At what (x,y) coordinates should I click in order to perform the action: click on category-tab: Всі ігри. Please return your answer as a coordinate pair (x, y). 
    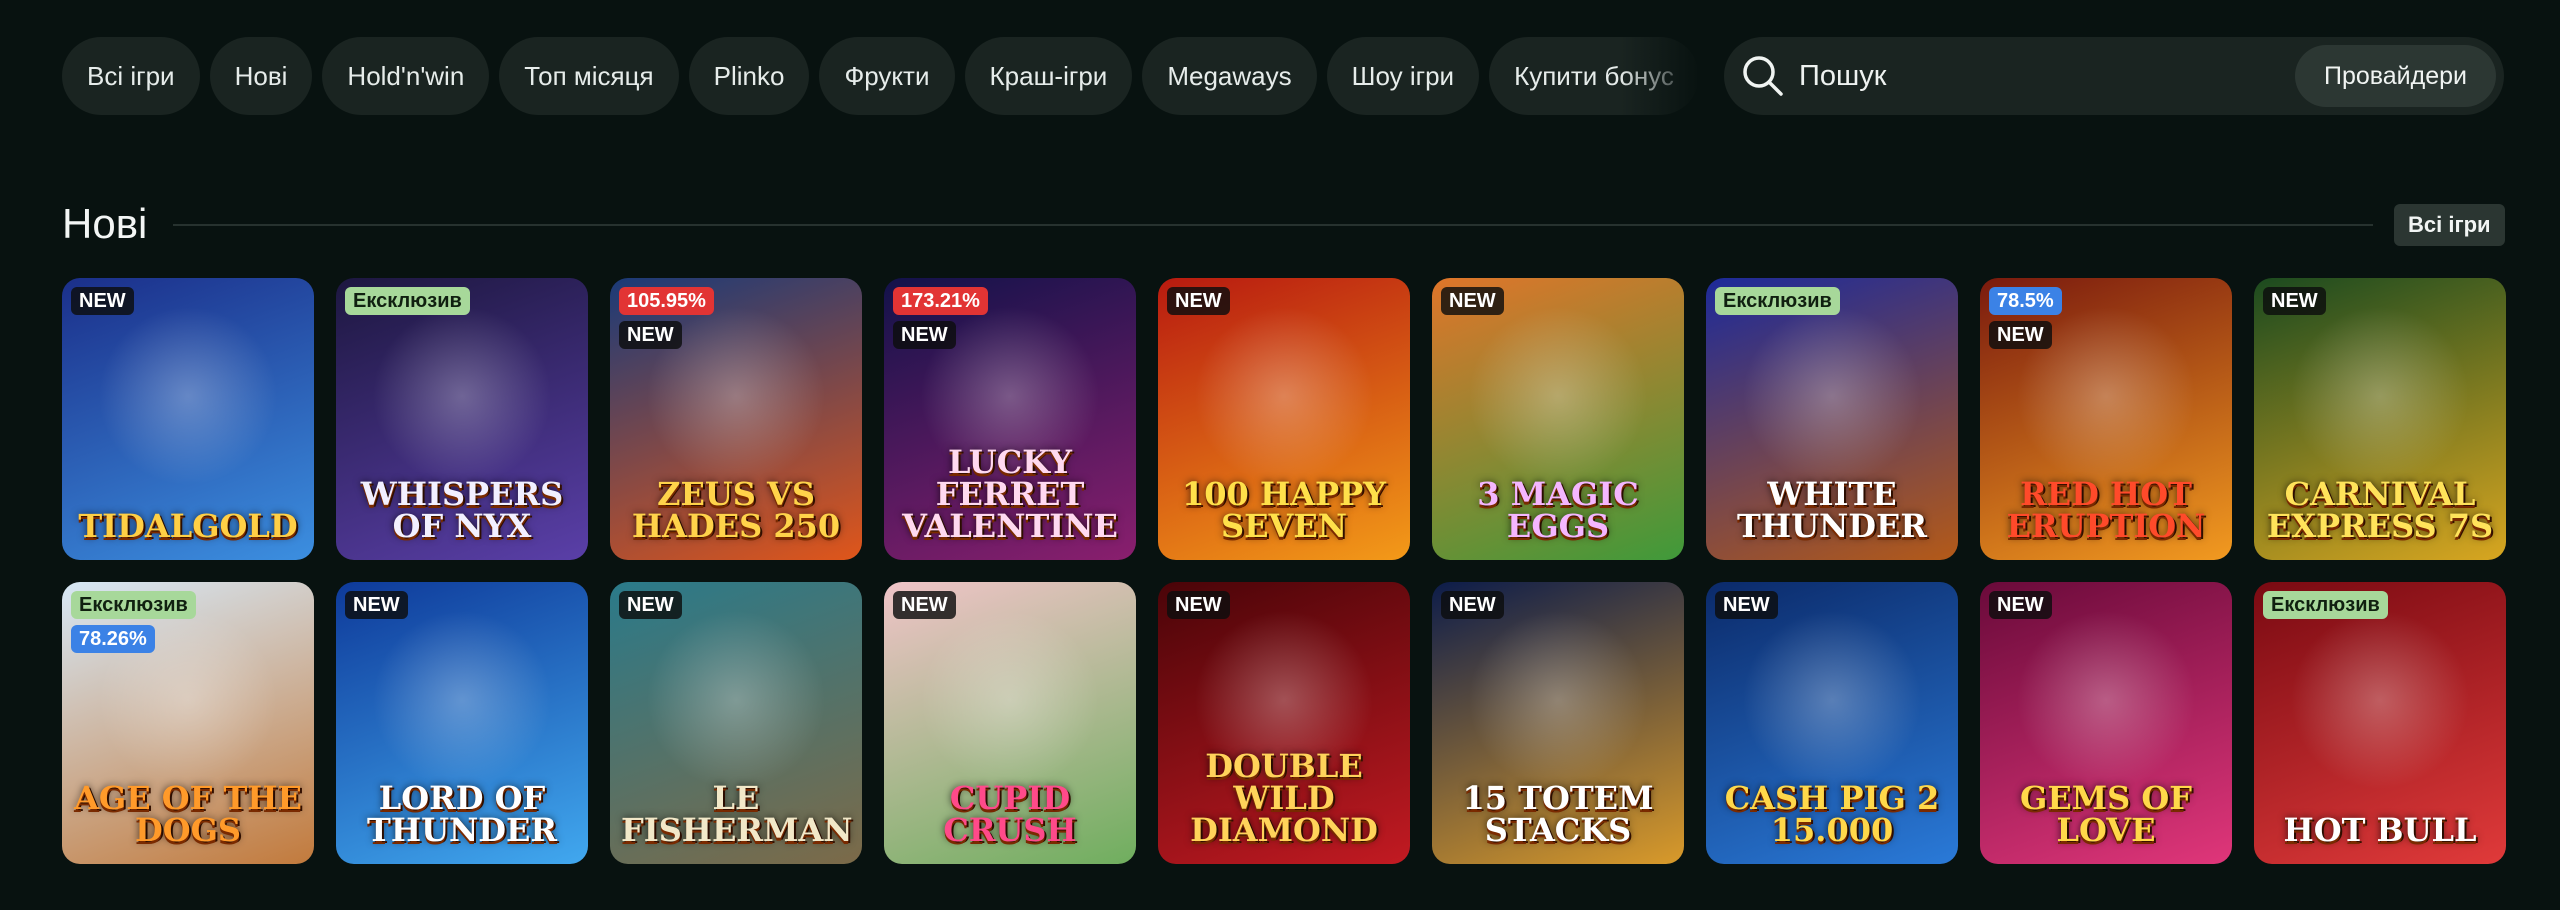
    Looking at the image, I should click on (131, 76).